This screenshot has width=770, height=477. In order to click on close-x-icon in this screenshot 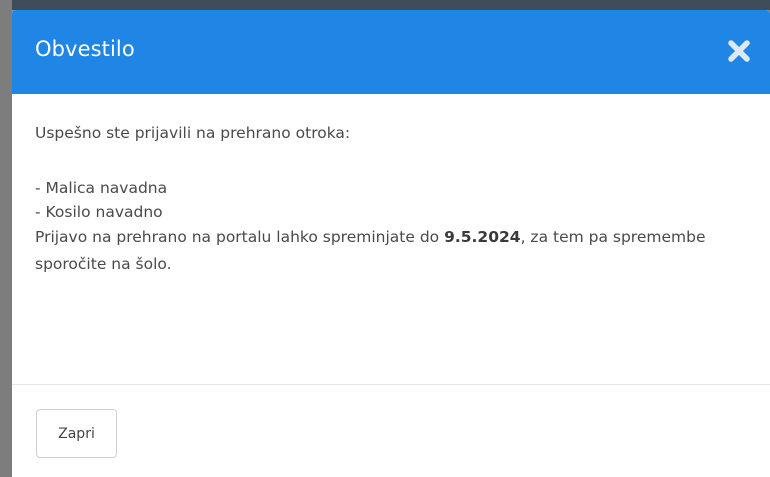, I will do `click(739, 51)`.